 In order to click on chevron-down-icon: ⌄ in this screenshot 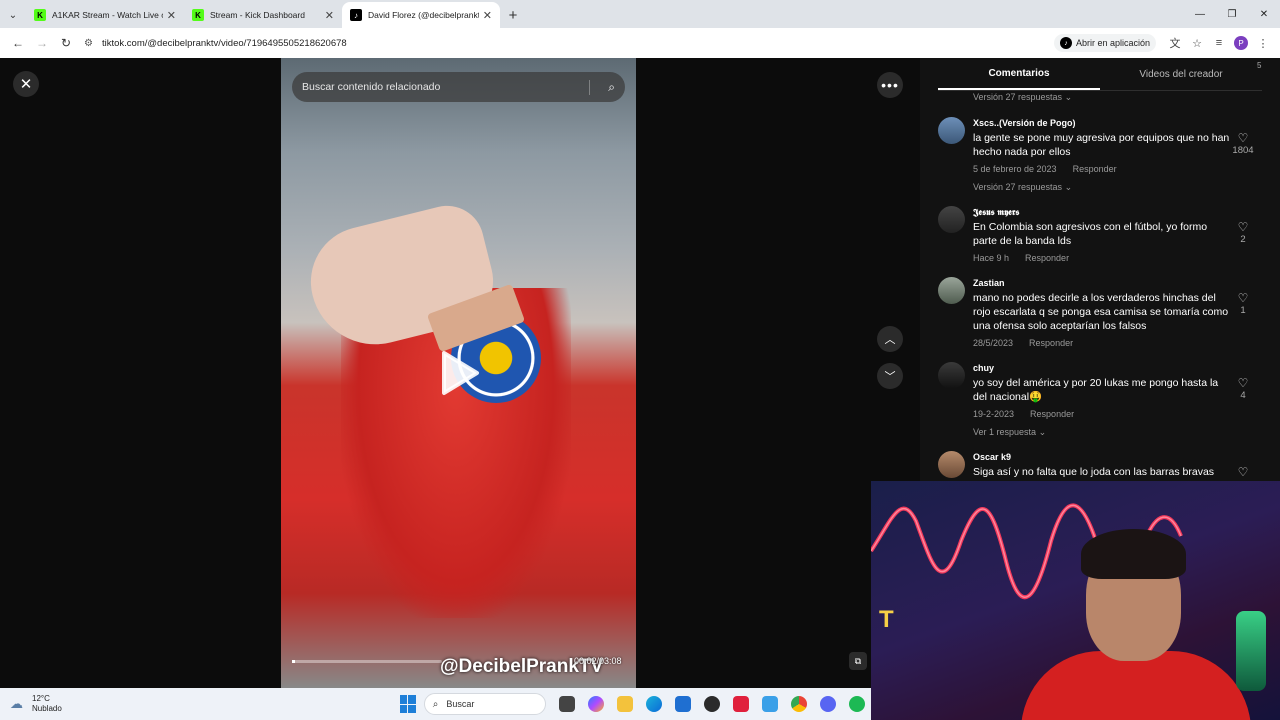, I will do `click(1068, 187)`.